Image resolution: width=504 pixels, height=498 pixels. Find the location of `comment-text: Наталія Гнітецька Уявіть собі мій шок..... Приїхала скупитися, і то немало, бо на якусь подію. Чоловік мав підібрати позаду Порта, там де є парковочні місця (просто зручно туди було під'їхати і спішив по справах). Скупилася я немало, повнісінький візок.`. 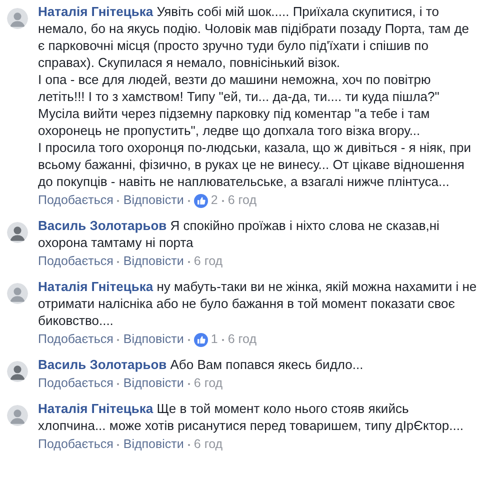

comment-text: Наталія Гнітецька Уявіть собі мій шок..... Приїхала скупитися, і то немало, бо на якусь подію. Чоловік мав підібрати позаду Порта, там де є парковочні місця (просто зручно туди було під'їхати і спішив по справах). Скупилася я немало, повнісінький візок. is located at coordinates (254, 37).